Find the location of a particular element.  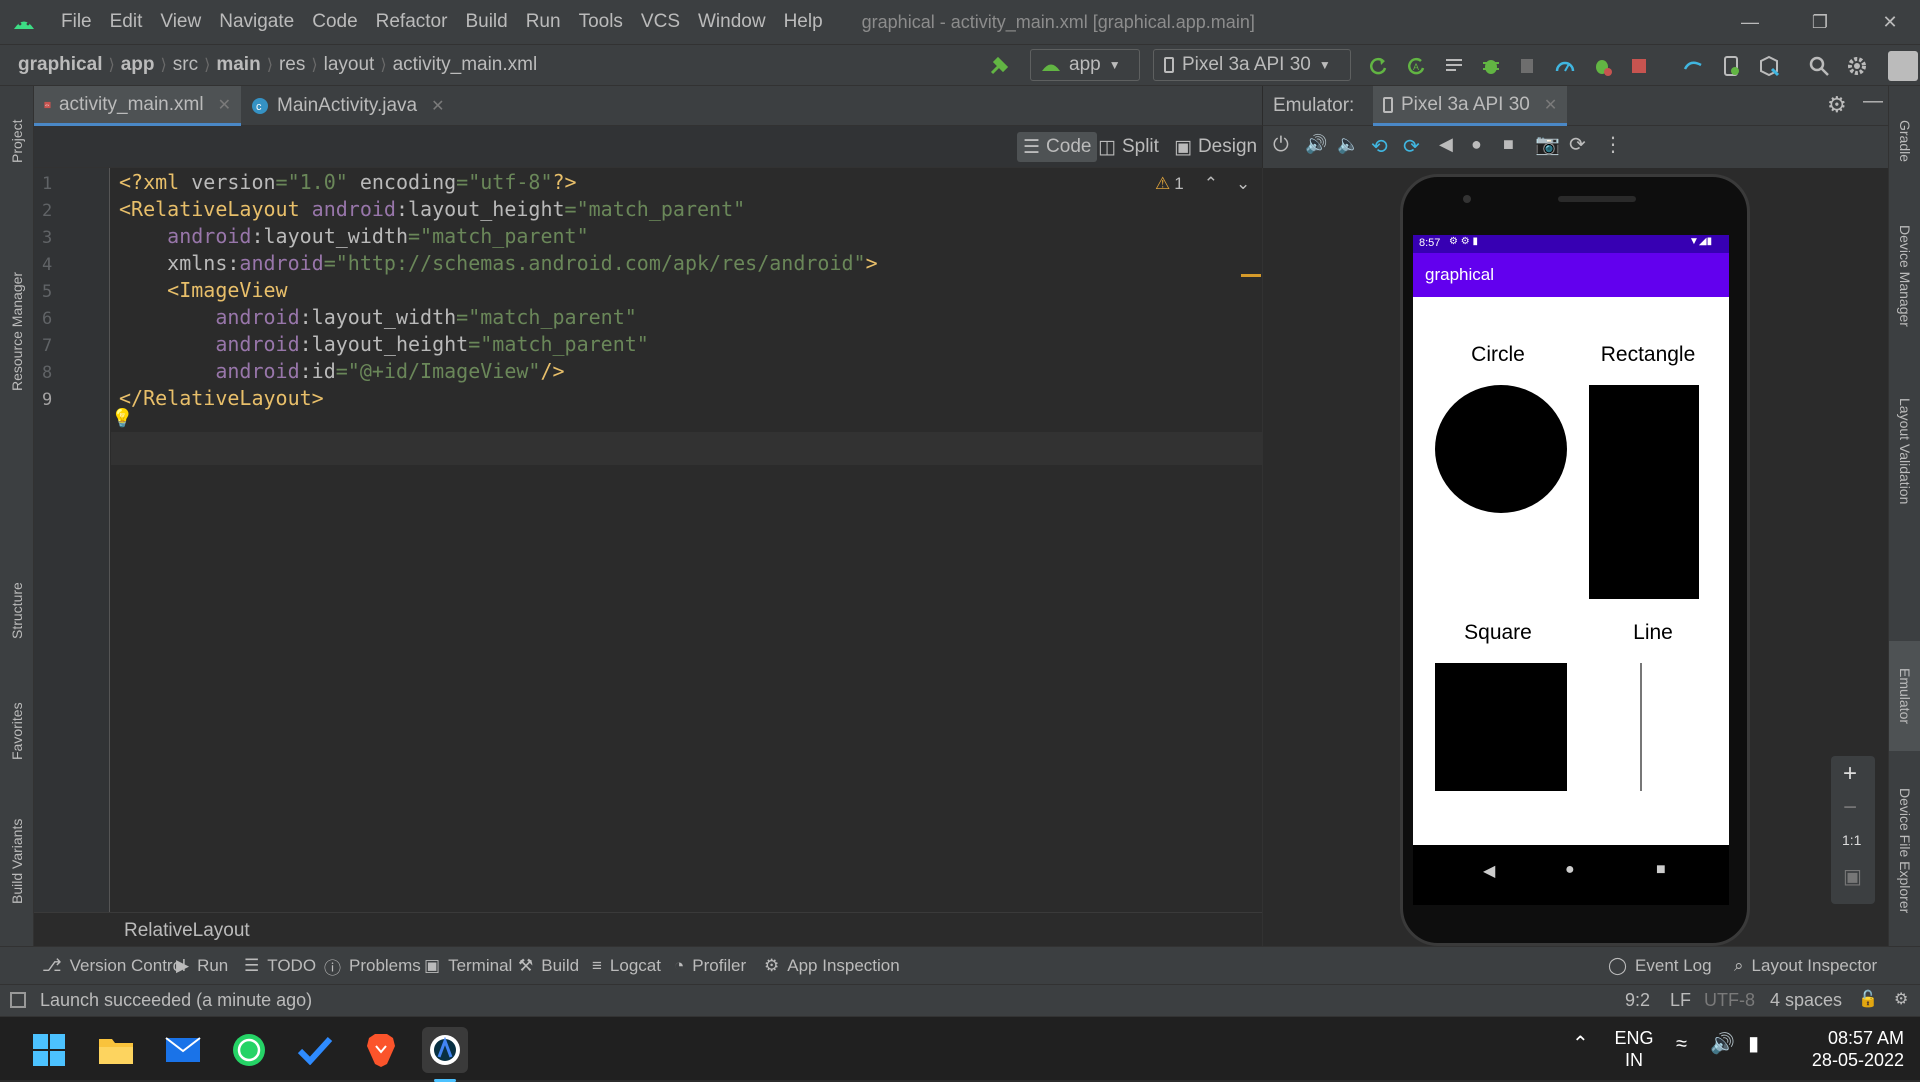

minimize-button: — is located at coordinates (1750, 22).